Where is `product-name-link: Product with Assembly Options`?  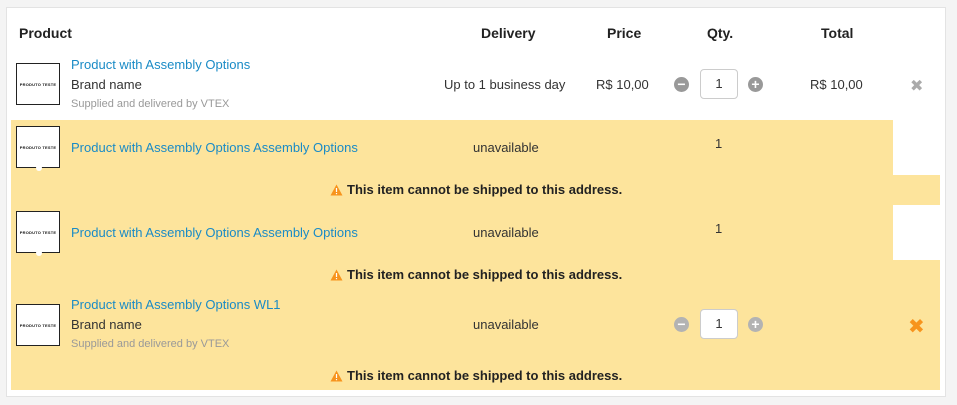
product-name-link: Product with Assembly Options is located at coordinates (160, 64).